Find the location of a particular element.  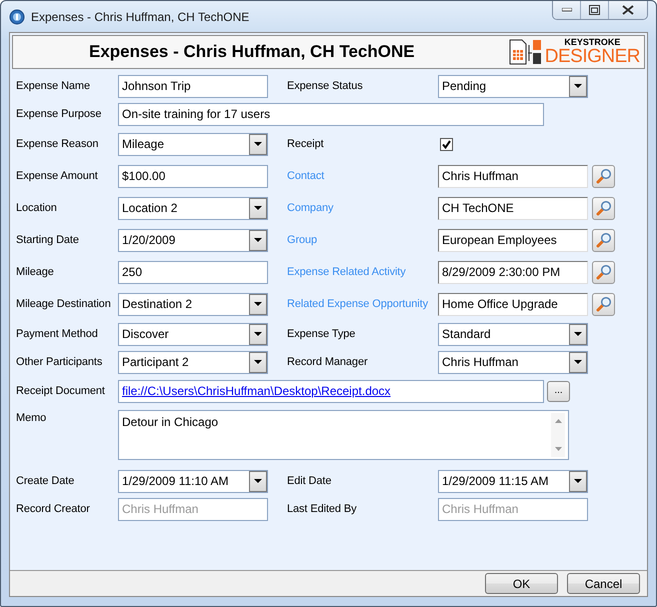

field-label: Expense Name is located at coordinates (54, 86).